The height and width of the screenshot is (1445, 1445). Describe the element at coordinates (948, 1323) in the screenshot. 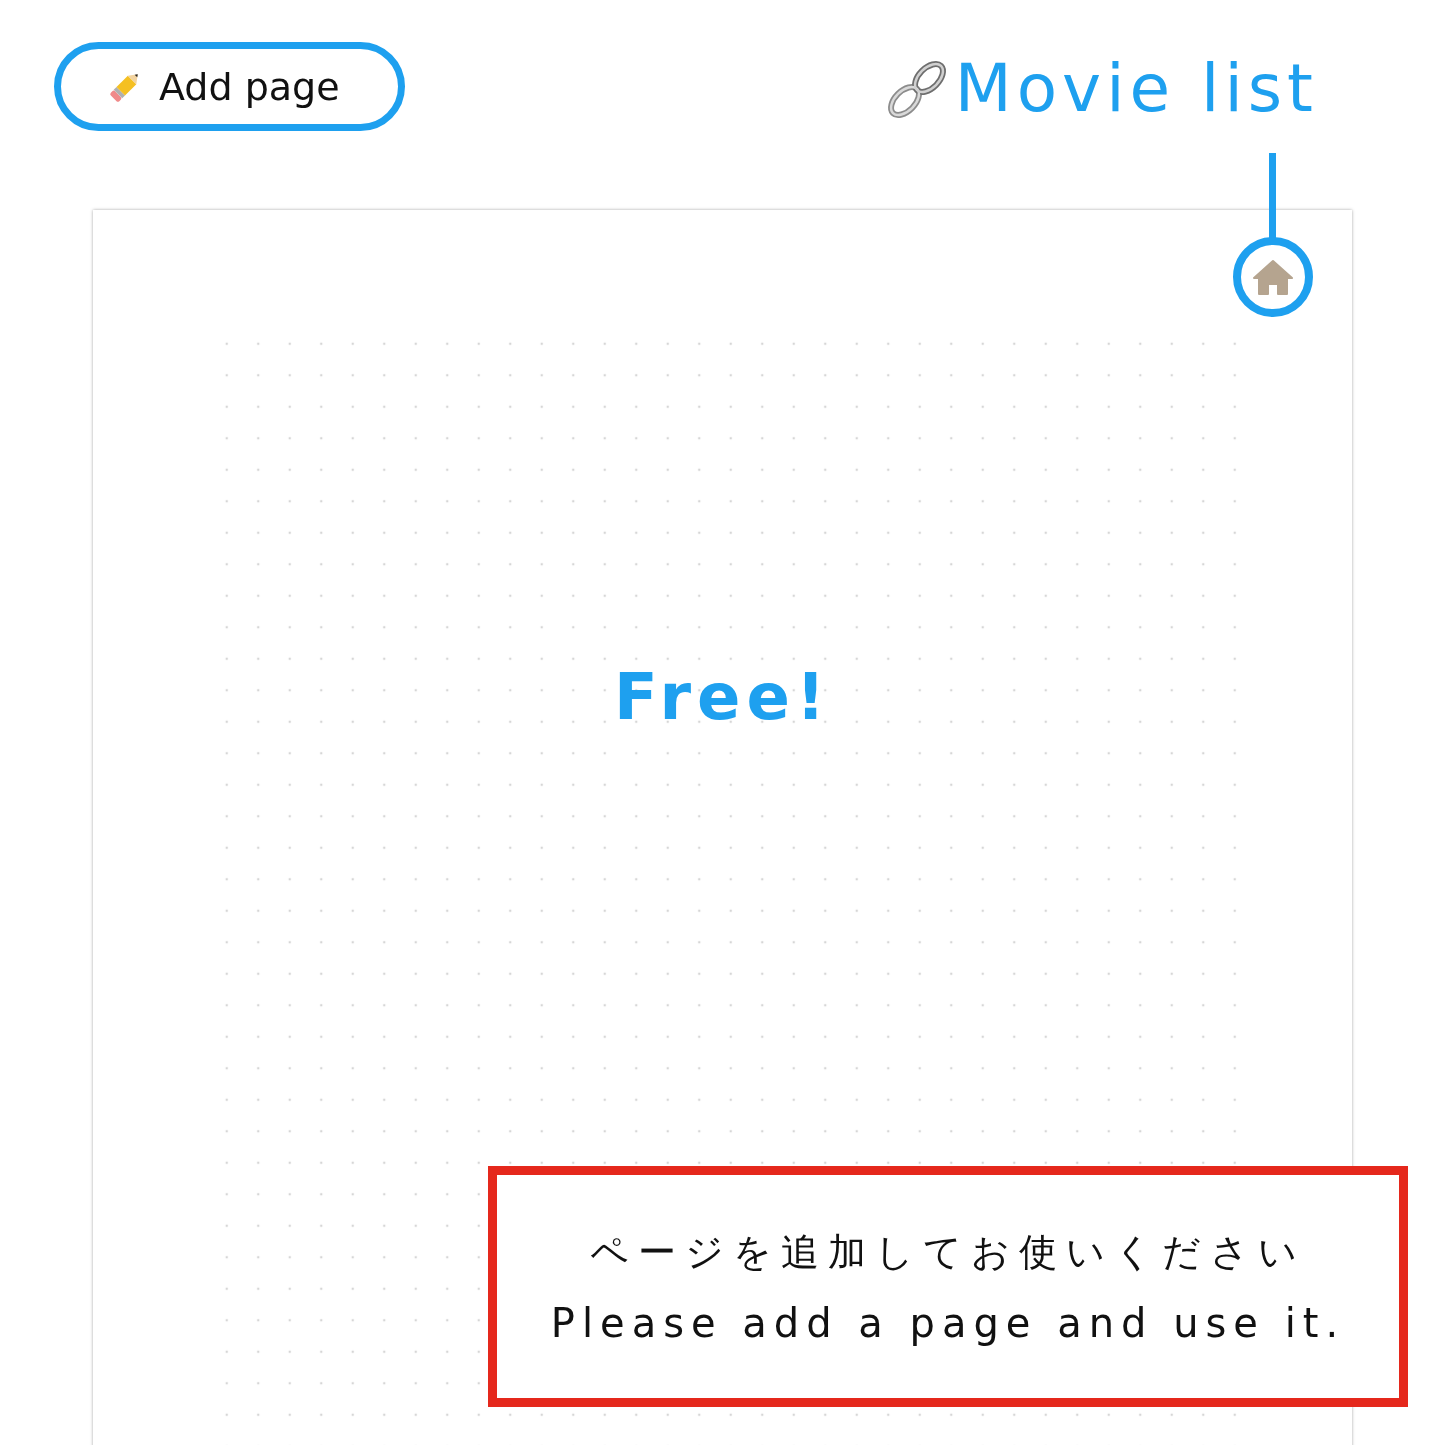

I see `notice-text: Please add a page and use it.` at that location.